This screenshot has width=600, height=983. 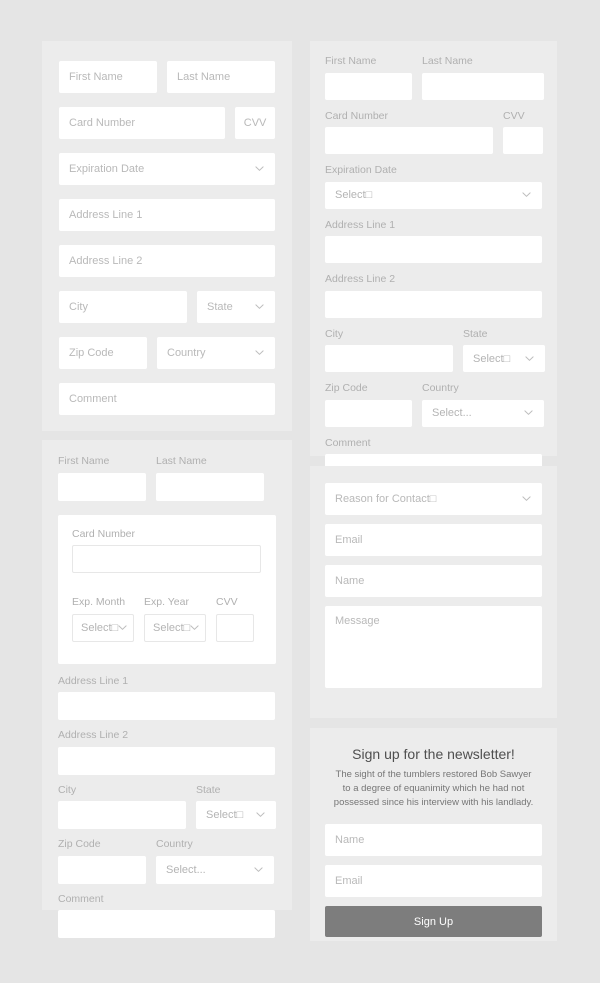 What do you see at coordinates (349, 881) in the screenshot?
I see `newsletter-email-placeholder: Email` at bounding box center [349, 881].